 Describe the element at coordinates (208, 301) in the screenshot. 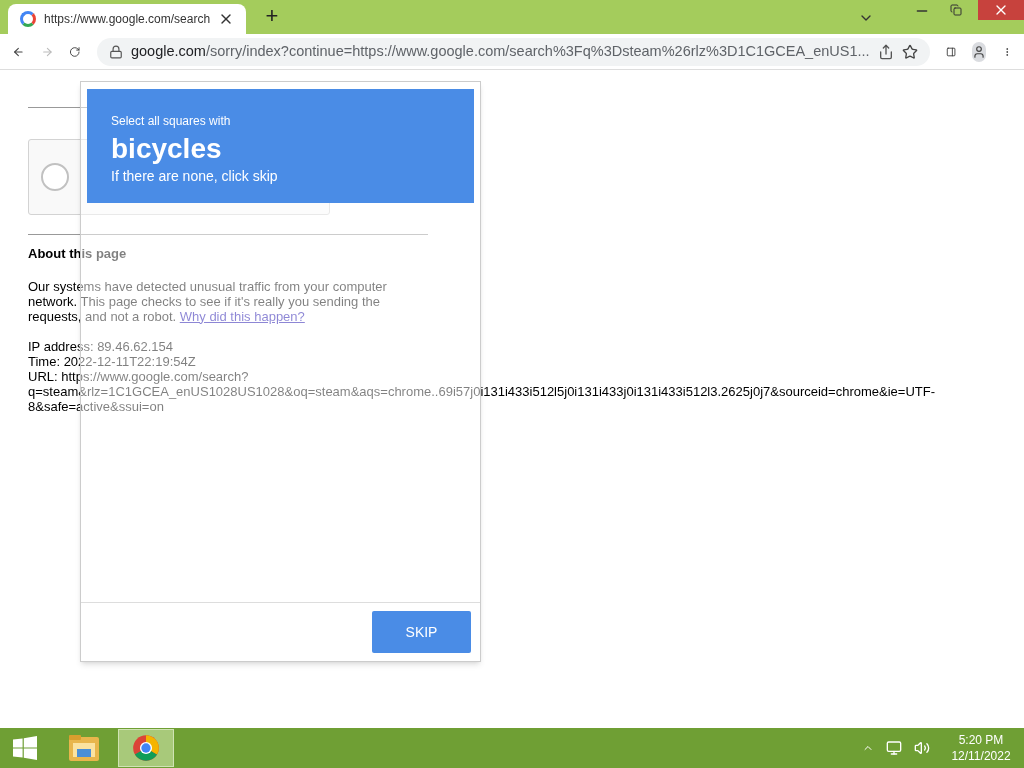

I see `explanation-paragraph: Our systems have detected unusual traffic from your computer network. This page checks to see if it's really you sending the requests, and not a robot. Why did this happen?` at that location.